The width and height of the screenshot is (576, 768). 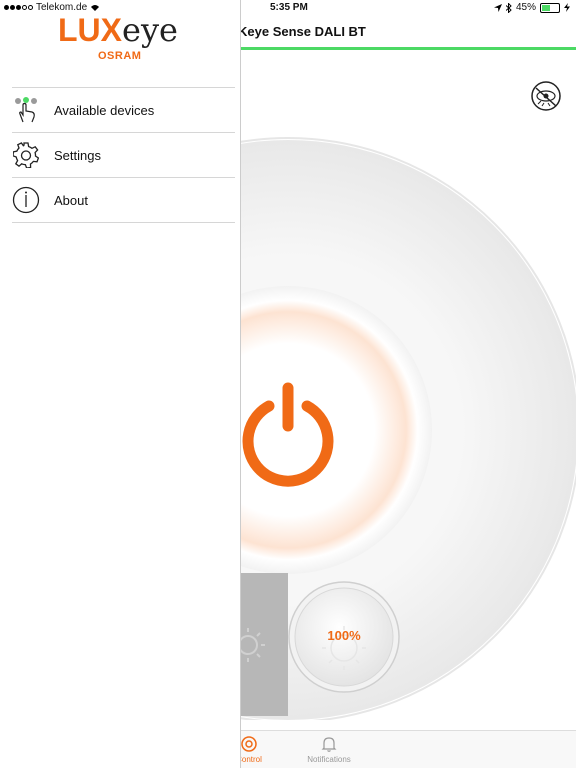 I want to click on charging-bolt-icon, so click(x=567, y=7).